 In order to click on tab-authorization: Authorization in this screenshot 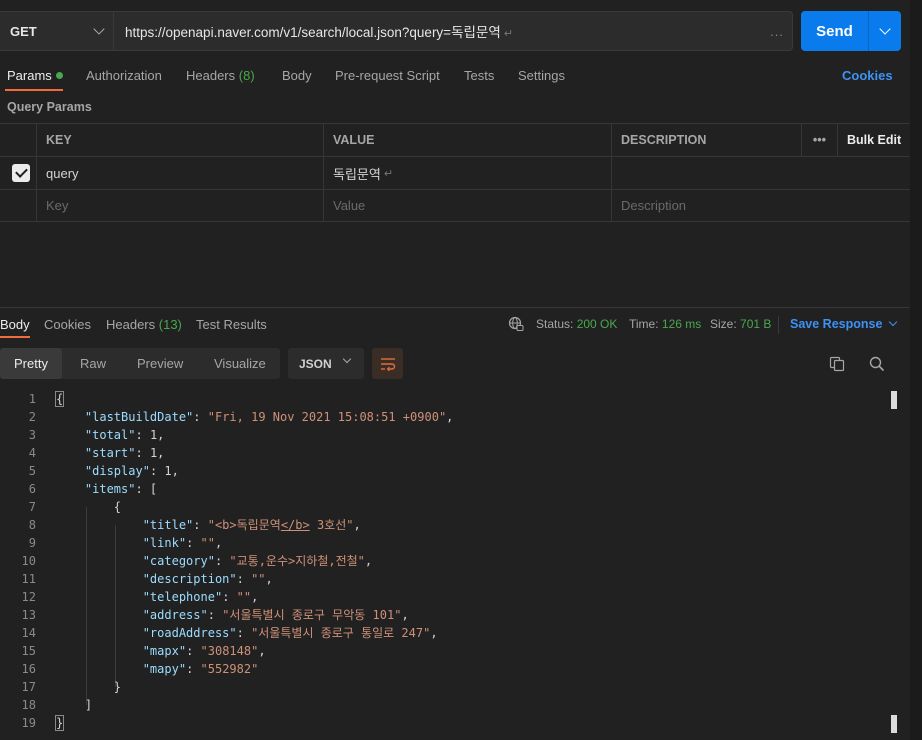, I will do `click(124, 75)`.